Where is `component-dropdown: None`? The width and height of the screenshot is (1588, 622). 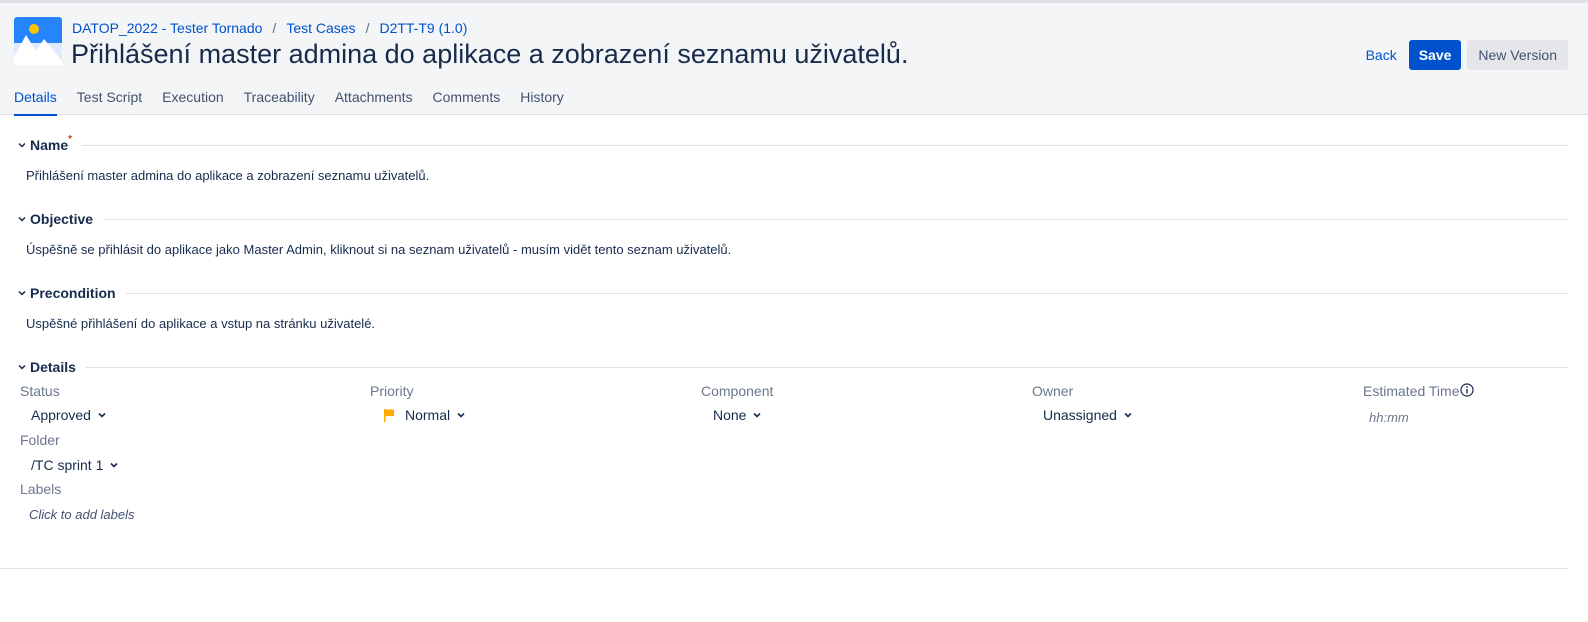 component-dropdown: None is located at coordinates (737, 415).